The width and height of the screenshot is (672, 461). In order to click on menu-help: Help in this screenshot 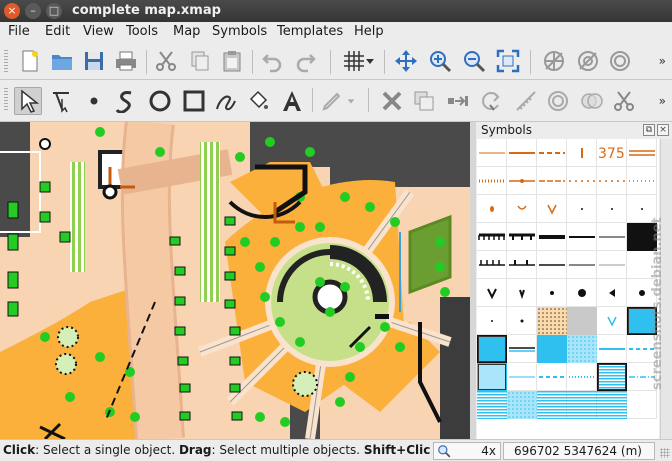, I will do `click(369, 31)`.